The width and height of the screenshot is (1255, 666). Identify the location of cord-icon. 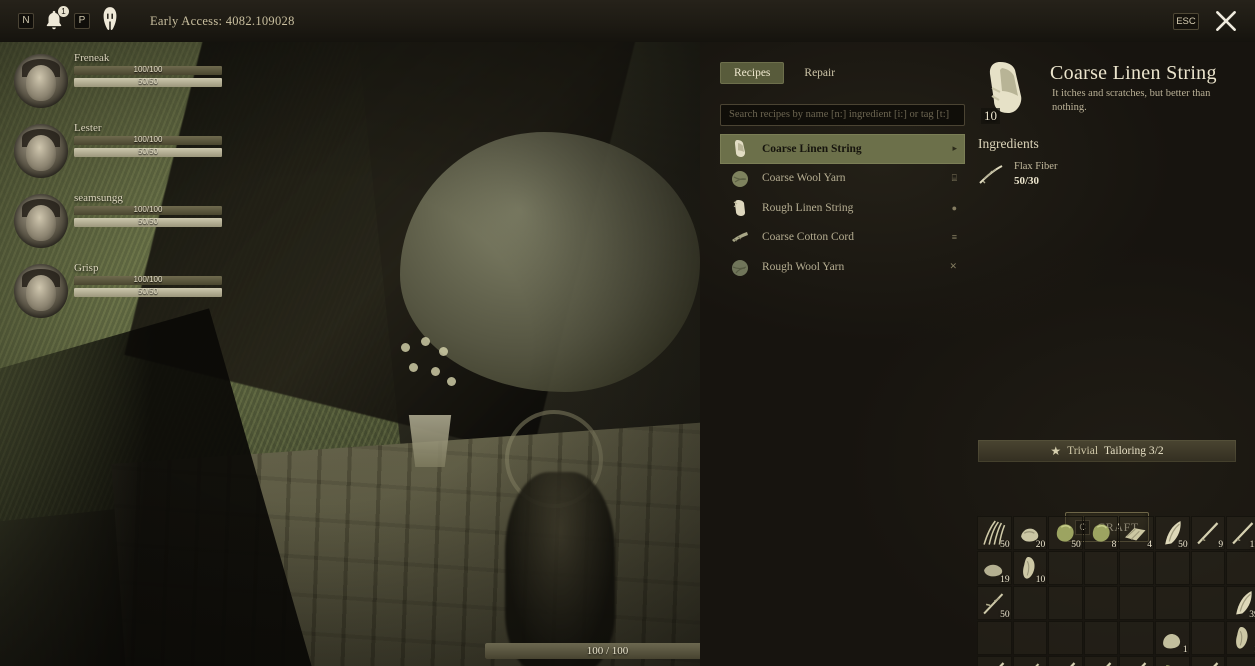
(740, 237).